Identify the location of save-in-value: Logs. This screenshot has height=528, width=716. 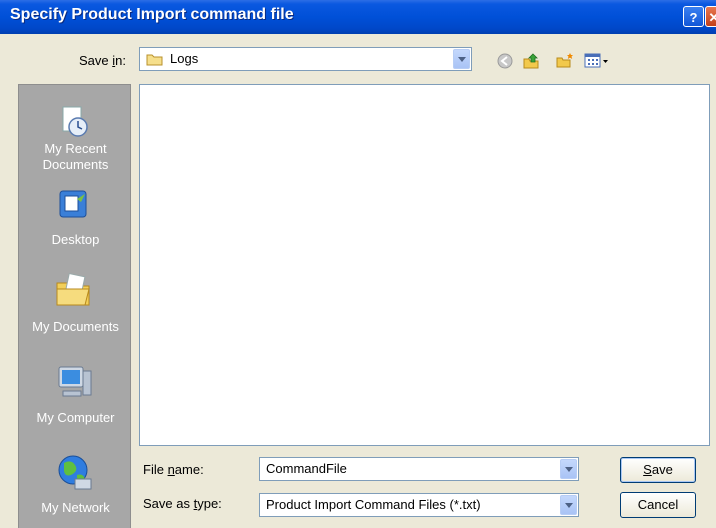
(184, 58).